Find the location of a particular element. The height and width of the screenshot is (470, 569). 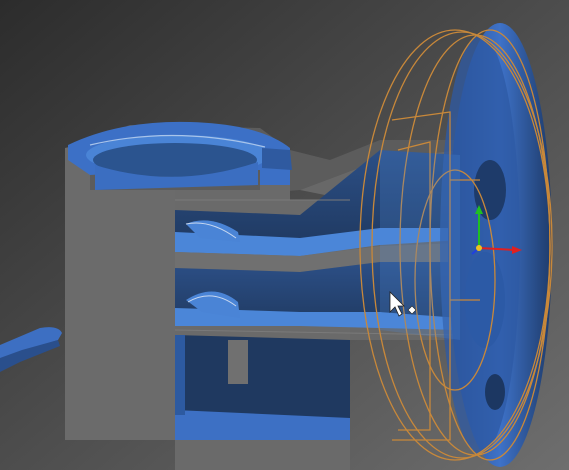

section-plane is located at coordinates (420, 245).